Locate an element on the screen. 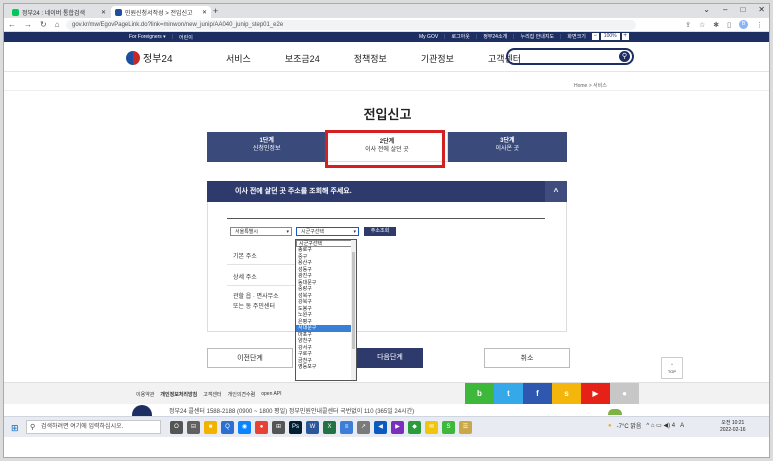 This screenshot has width=773, height=461. taskbar-app-icon: ↗ is located at coordinates (363, 427).